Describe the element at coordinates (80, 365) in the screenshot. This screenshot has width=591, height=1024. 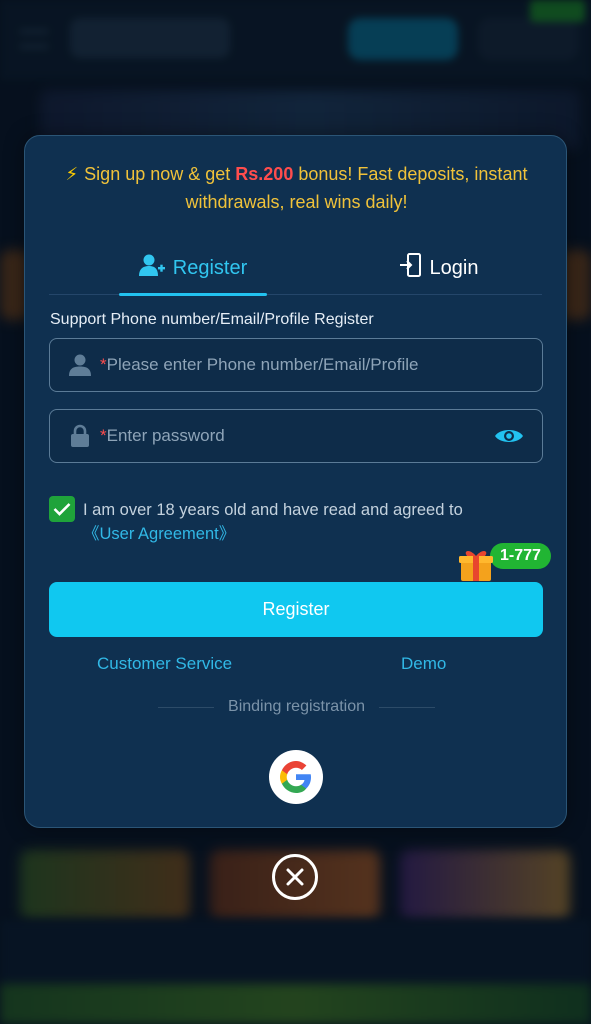
I see `user-icon` at that location.